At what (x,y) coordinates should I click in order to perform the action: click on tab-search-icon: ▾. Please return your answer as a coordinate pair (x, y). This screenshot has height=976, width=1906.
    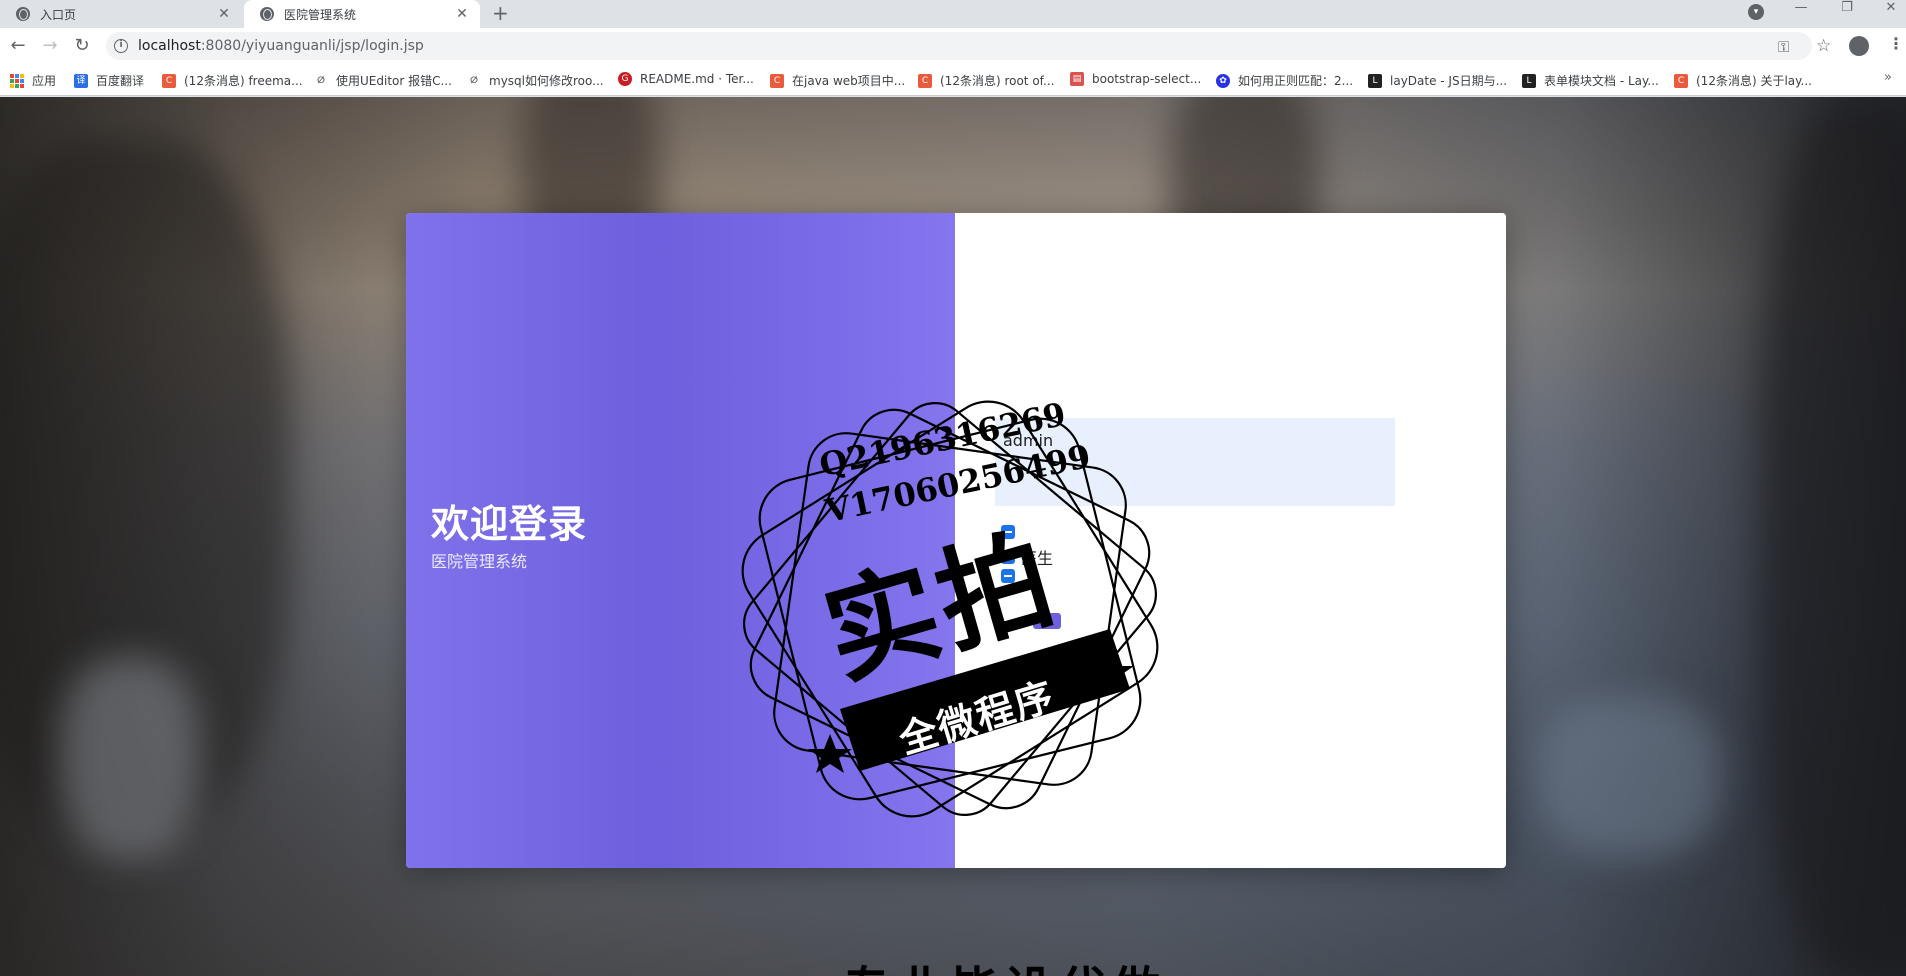
    Looking at the image, I should click on (1756, 12).